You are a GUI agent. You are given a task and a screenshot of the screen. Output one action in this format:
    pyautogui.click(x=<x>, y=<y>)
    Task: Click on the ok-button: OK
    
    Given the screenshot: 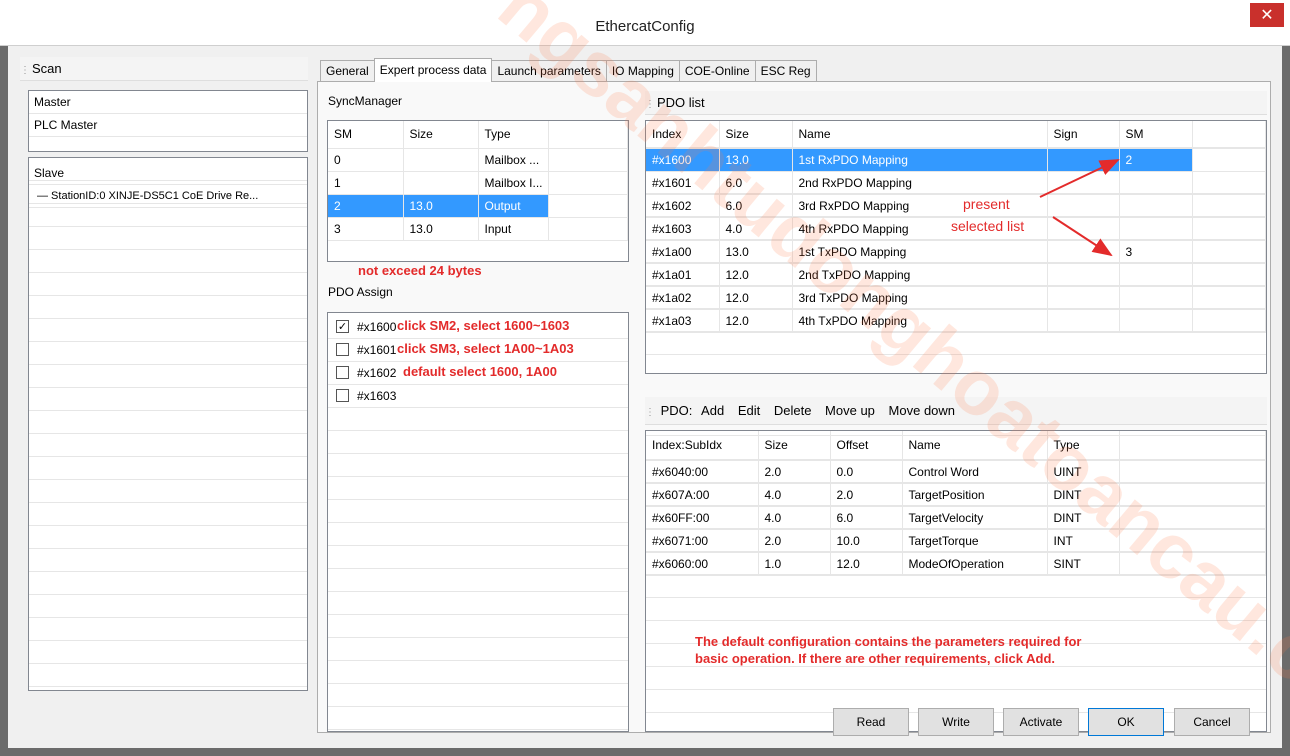 What is the action you would take?
    pyautogui.click(x=1126, y=722)
    